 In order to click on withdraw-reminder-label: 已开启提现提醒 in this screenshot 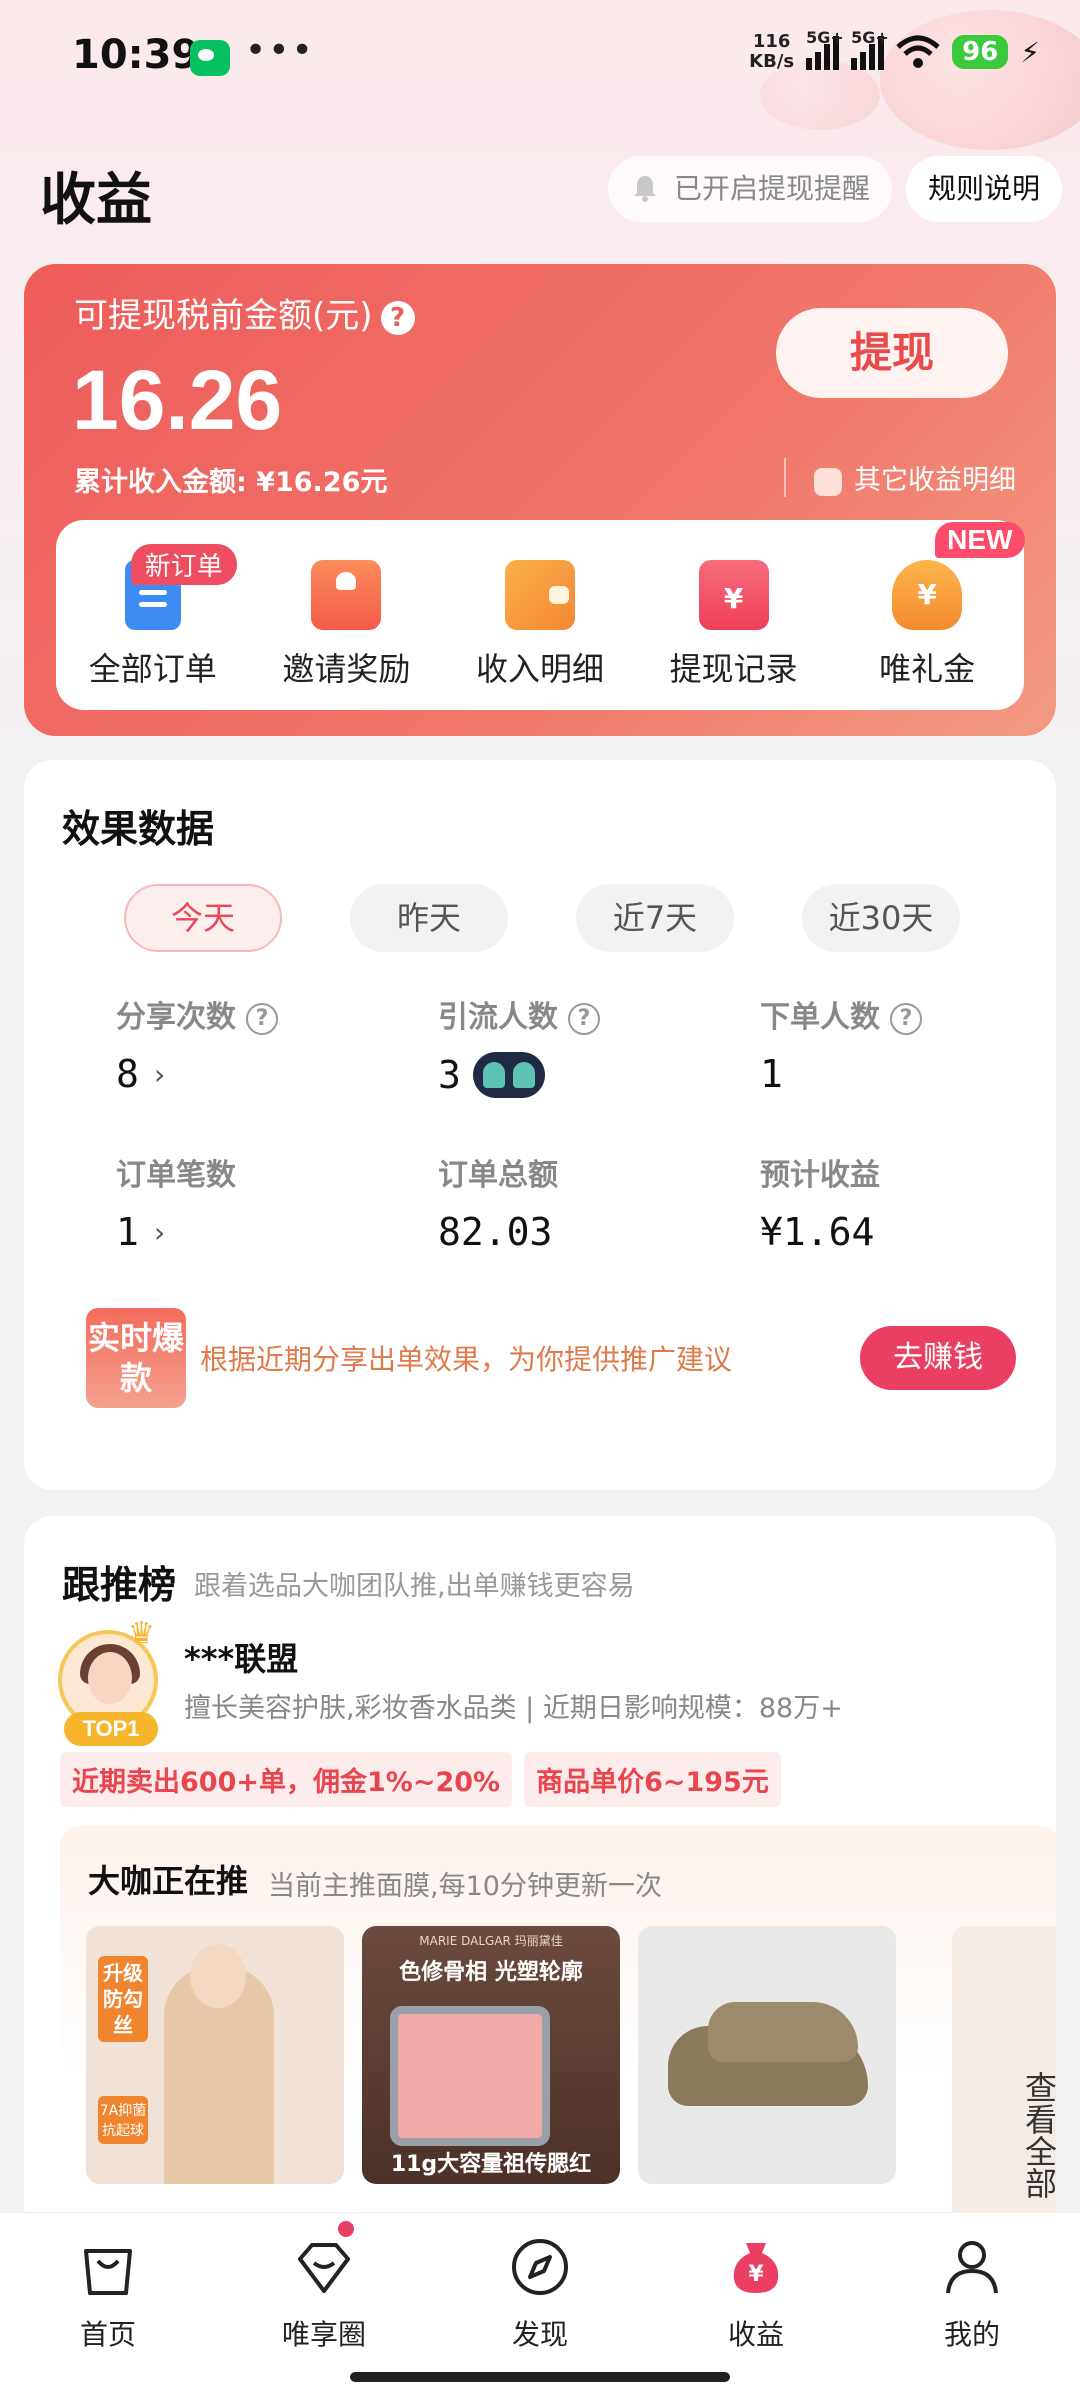, I will do `click(772, 188)`.